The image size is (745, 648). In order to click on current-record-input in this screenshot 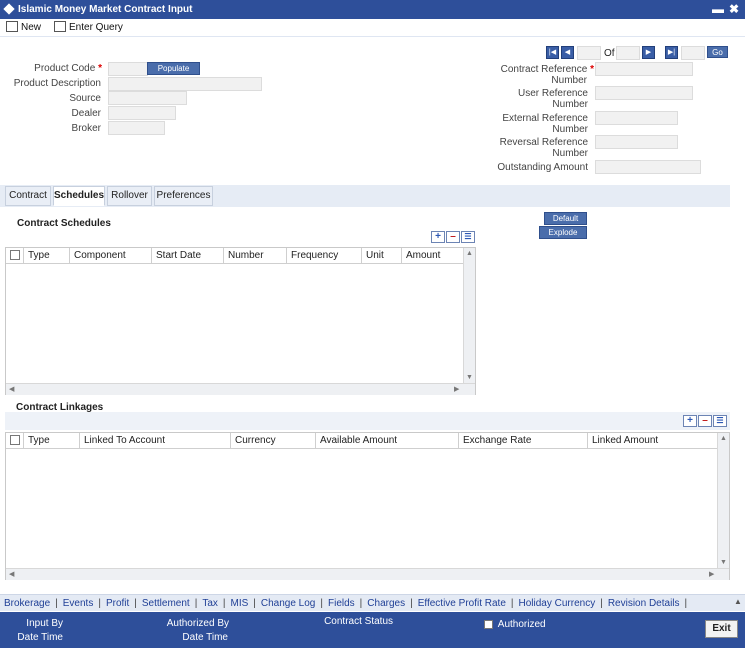, I will do `click(589, 53)`.